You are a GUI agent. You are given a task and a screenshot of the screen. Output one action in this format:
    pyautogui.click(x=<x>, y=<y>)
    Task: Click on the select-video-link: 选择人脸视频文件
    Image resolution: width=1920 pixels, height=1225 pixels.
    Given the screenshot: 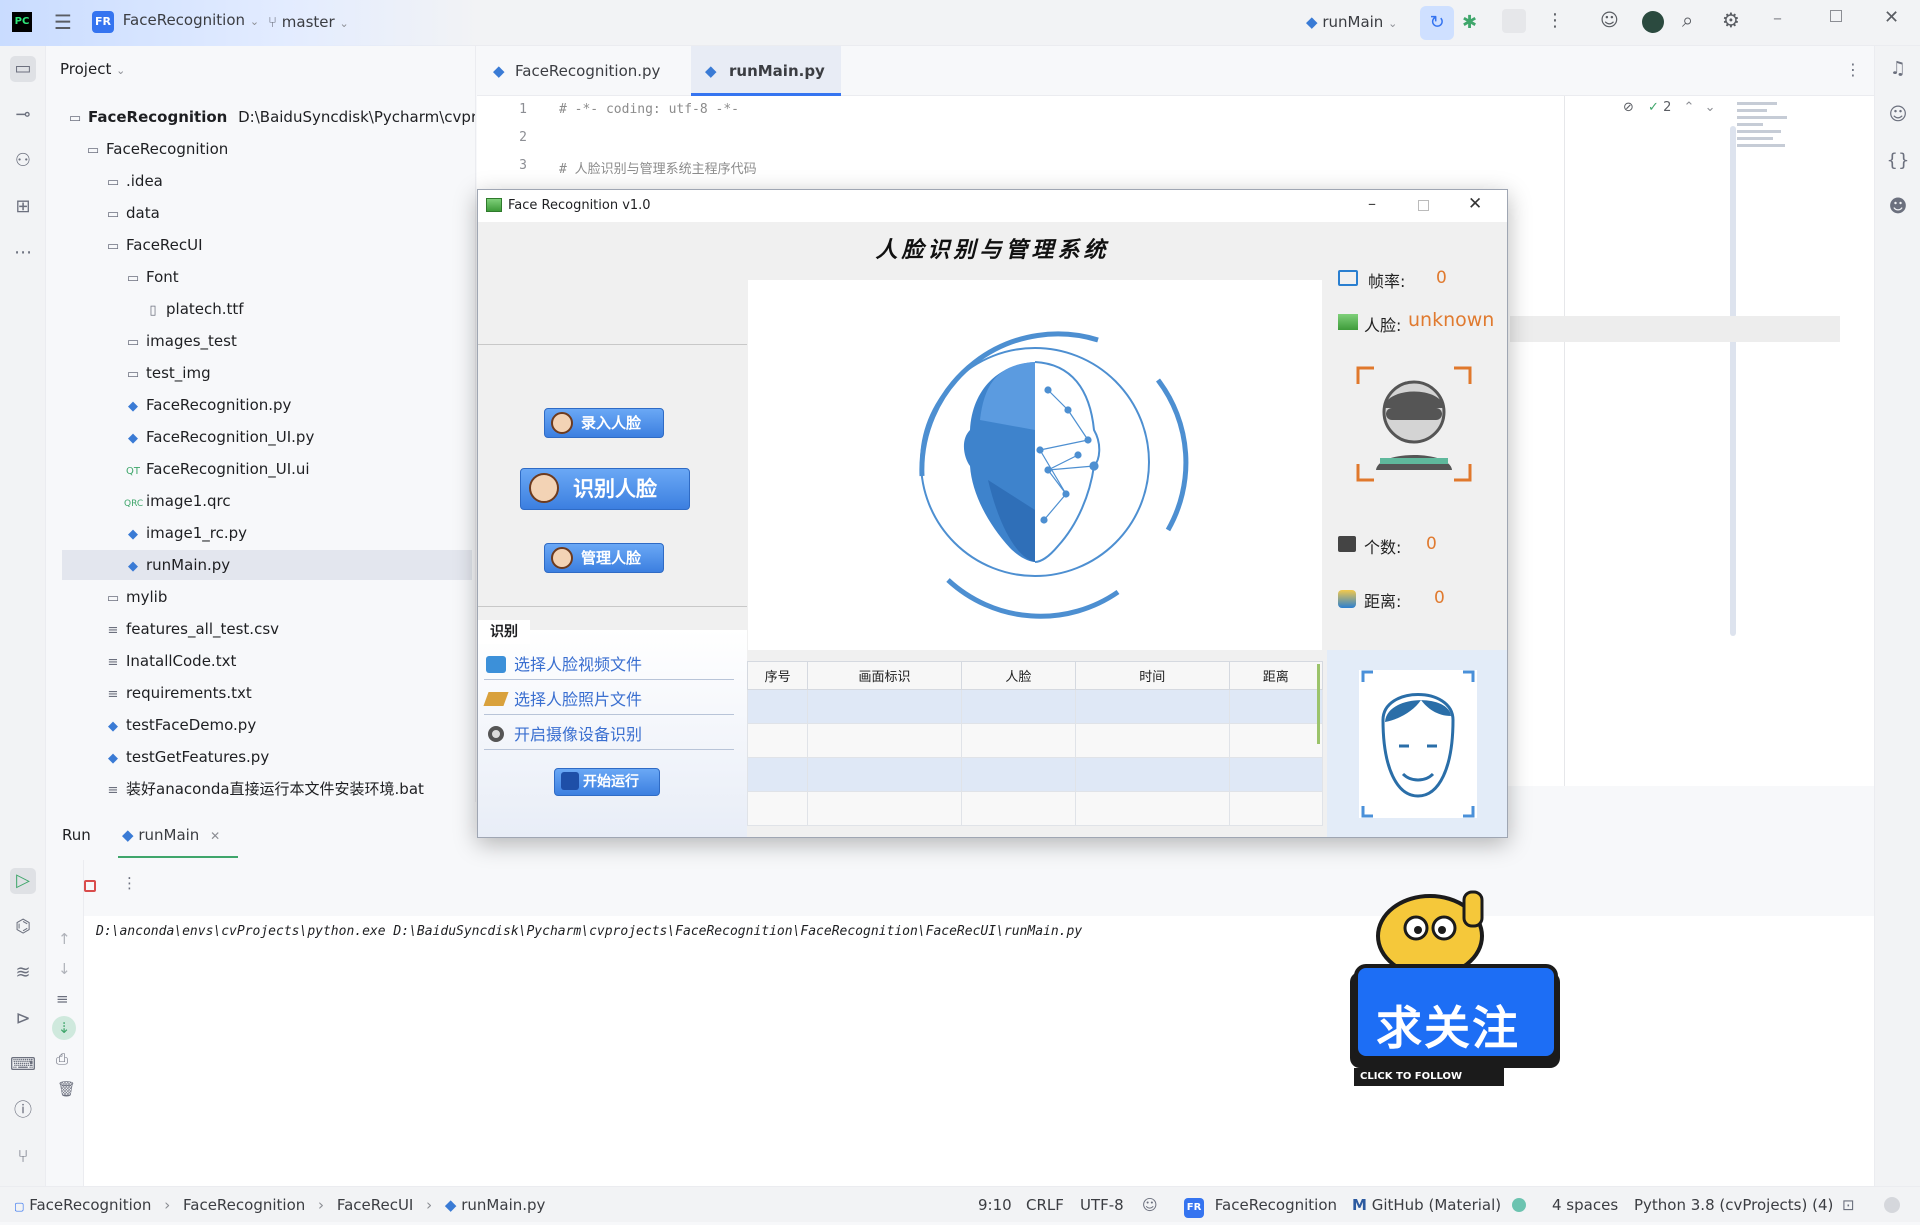 What is the action you would take?
    pyautogui.click(x=609, y=665)
    